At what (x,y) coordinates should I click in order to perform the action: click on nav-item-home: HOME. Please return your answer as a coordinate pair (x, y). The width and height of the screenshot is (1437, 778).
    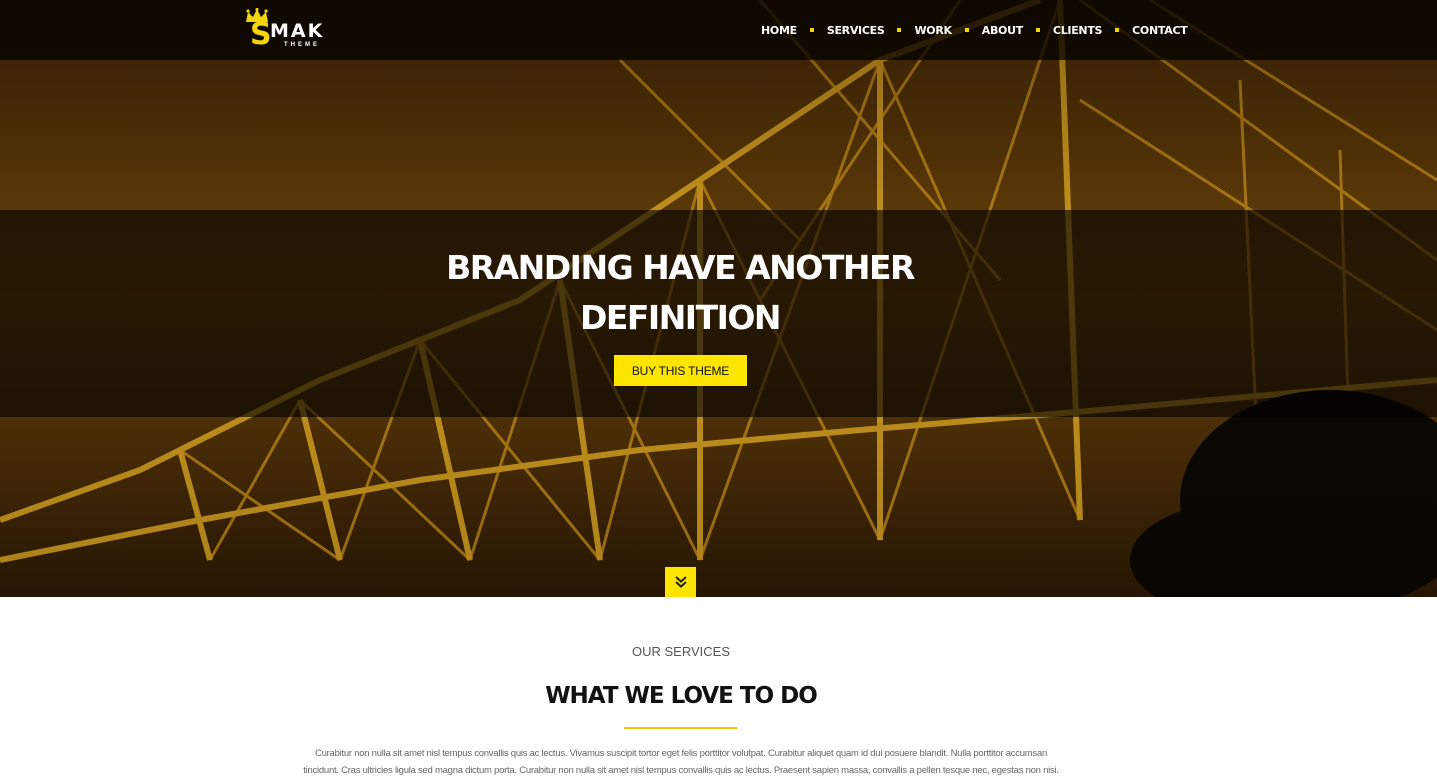
    Looking at the image, I should click on (779, 30).